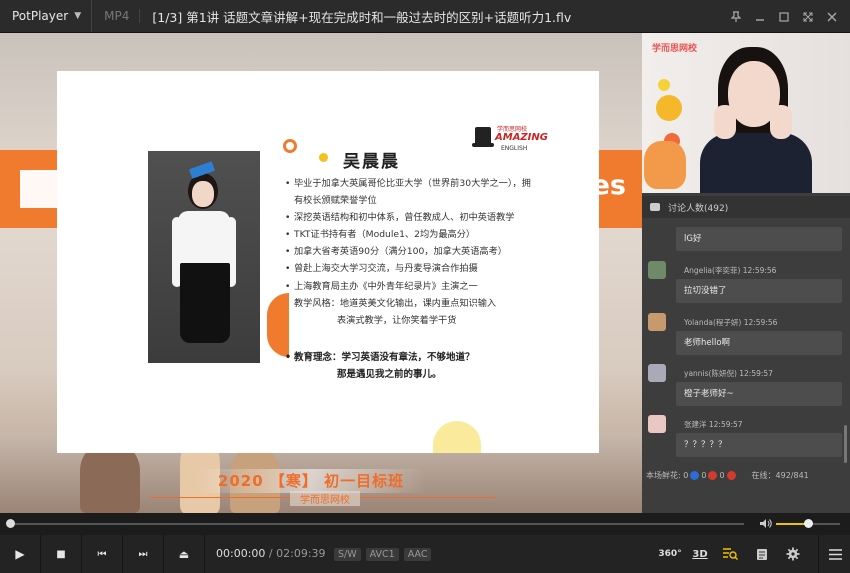  I want to click on flower-count-2: 0, so click(704, 475).